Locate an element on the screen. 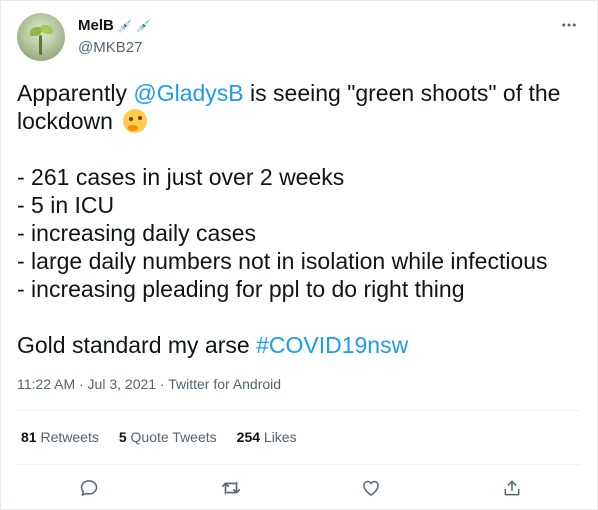 This screenshot has width=598, height=510. more-horizontal-icon is located at coordinates (569, 25).